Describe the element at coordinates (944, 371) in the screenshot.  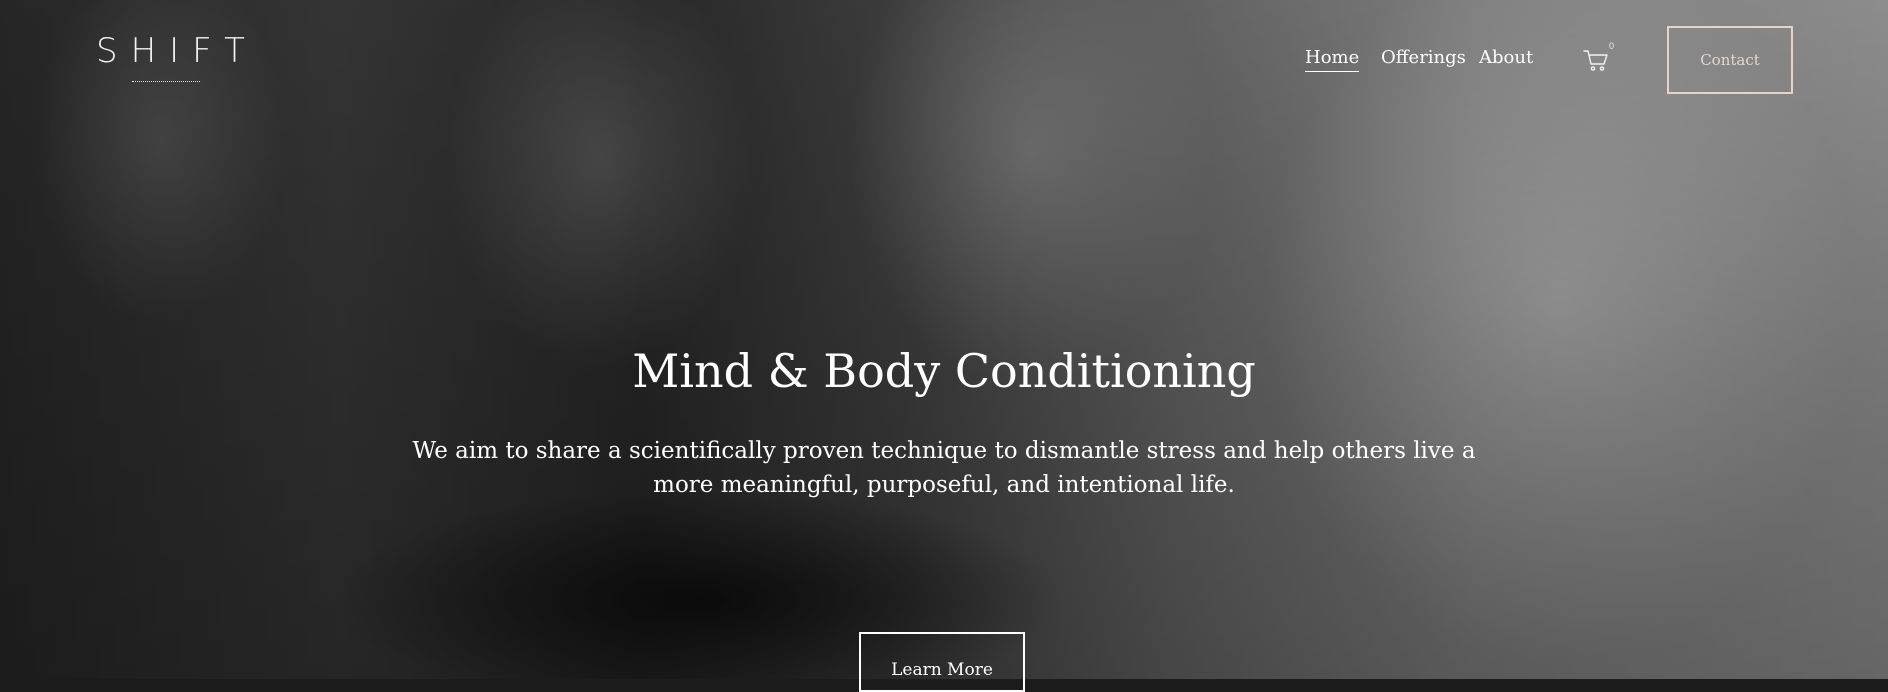
I see `hero-title: Mind & Body Conditioning` at that location.